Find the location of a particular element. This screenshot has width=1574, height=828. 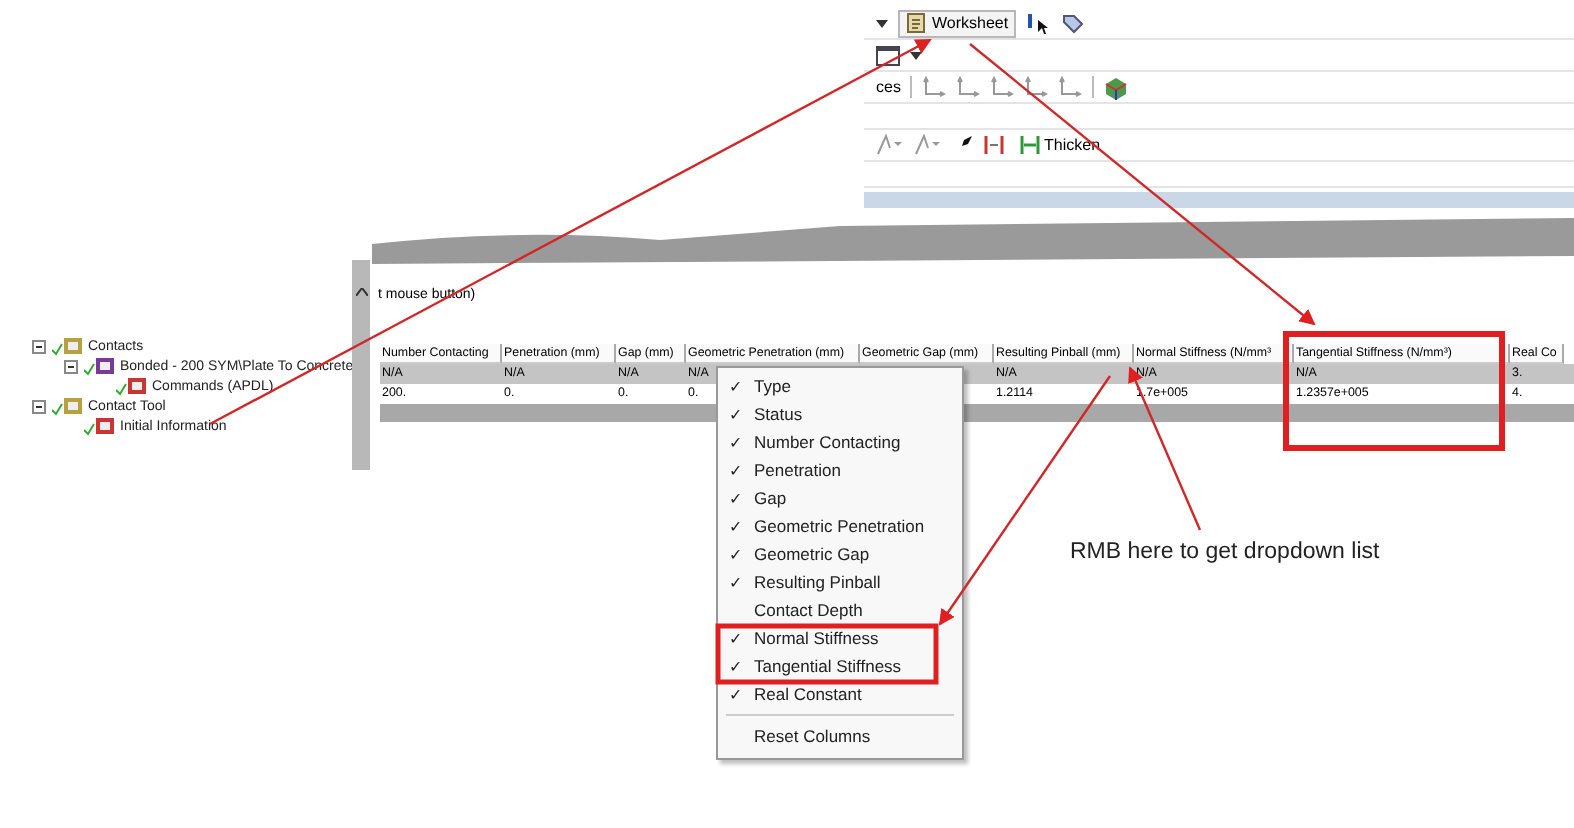

menu-item: ✓ Normal Stiffness is located at coordinates (840, 638).